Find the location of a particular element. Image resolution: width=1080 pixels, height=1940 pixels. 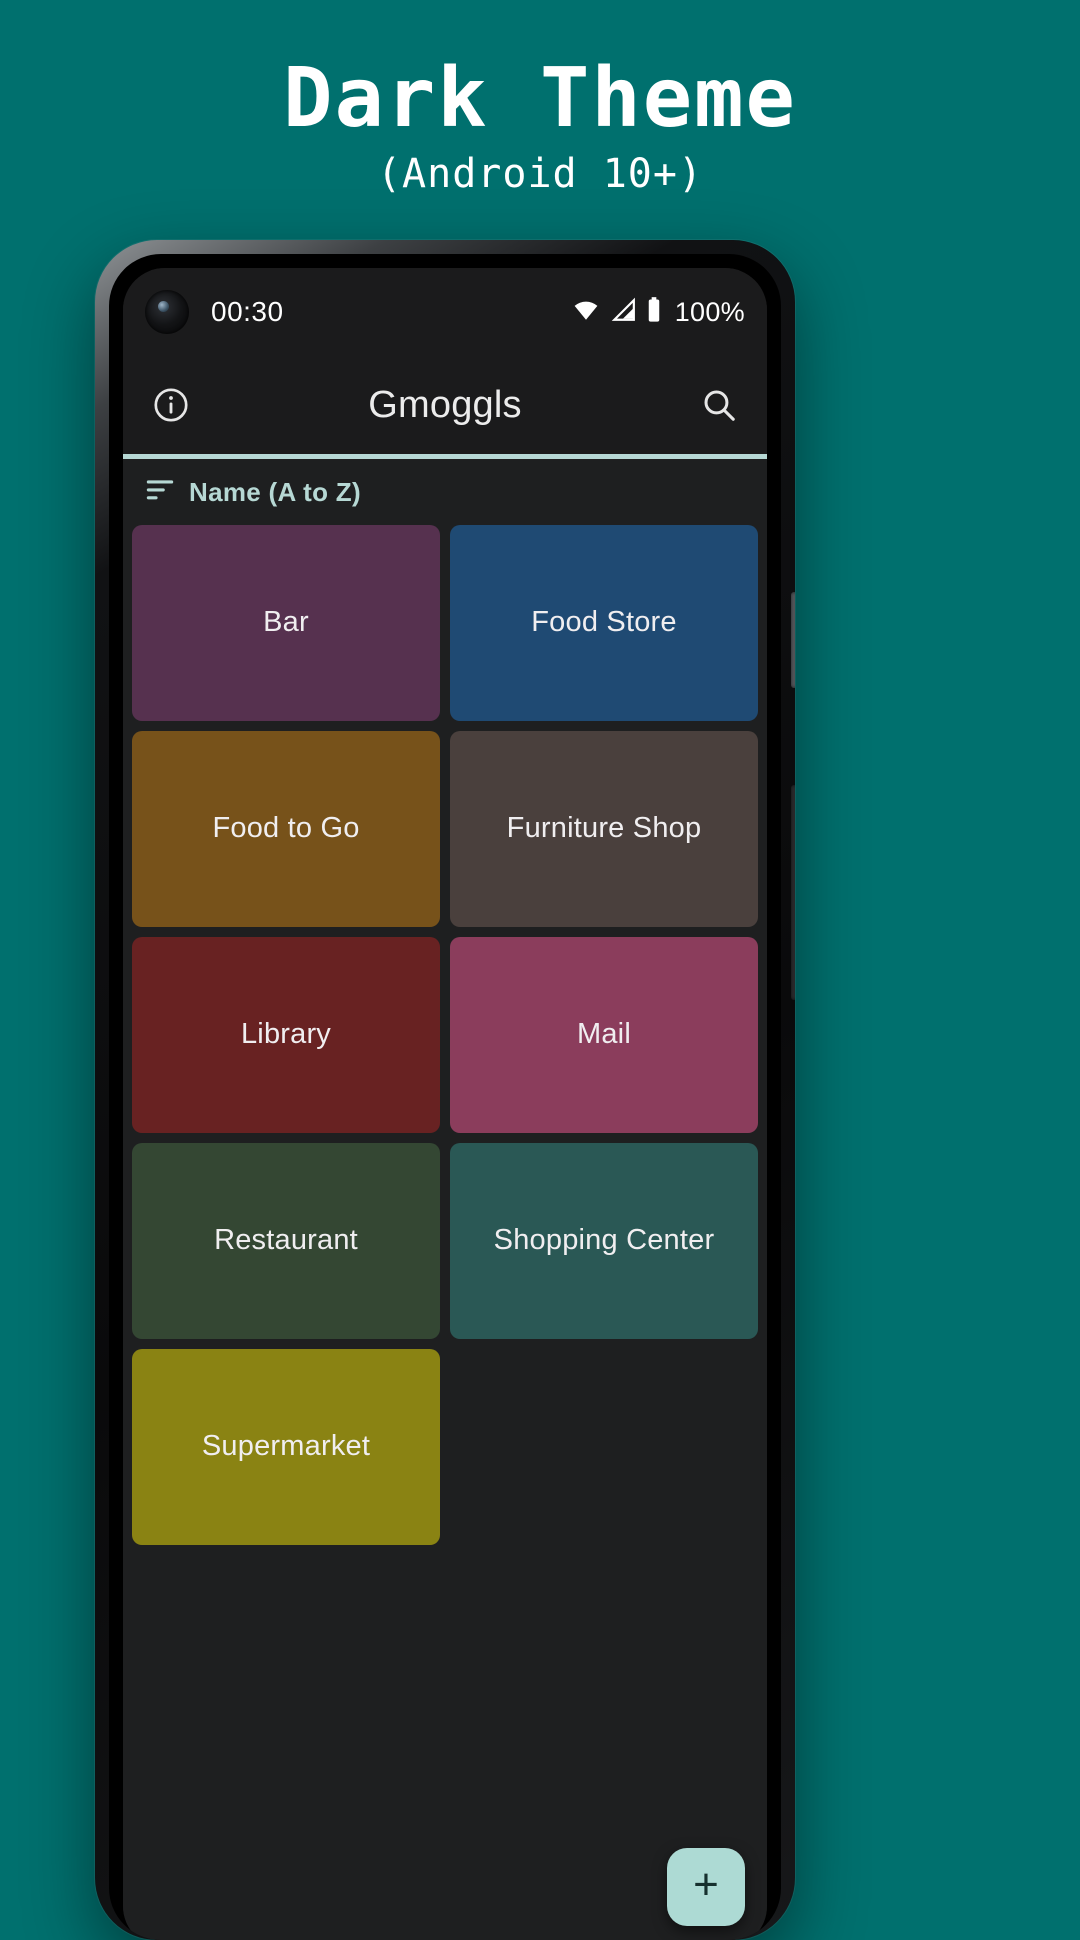

tile-label: Mail is located at coordinates (604, 1034).